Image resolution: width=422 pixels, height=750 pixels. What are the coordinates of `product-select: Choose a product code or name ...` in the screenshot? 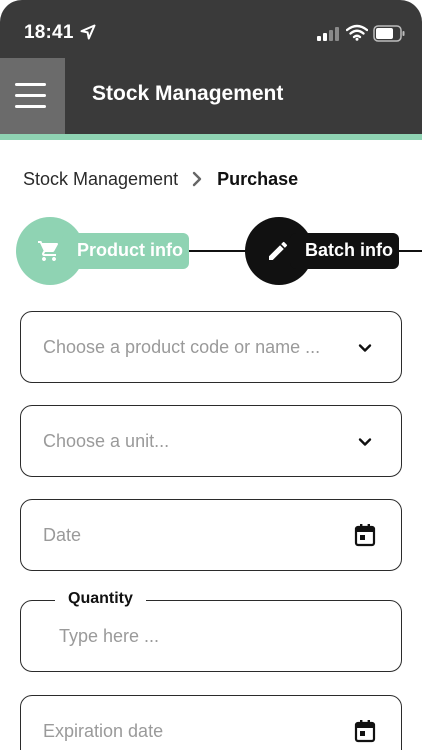 It's located at (211, 347).